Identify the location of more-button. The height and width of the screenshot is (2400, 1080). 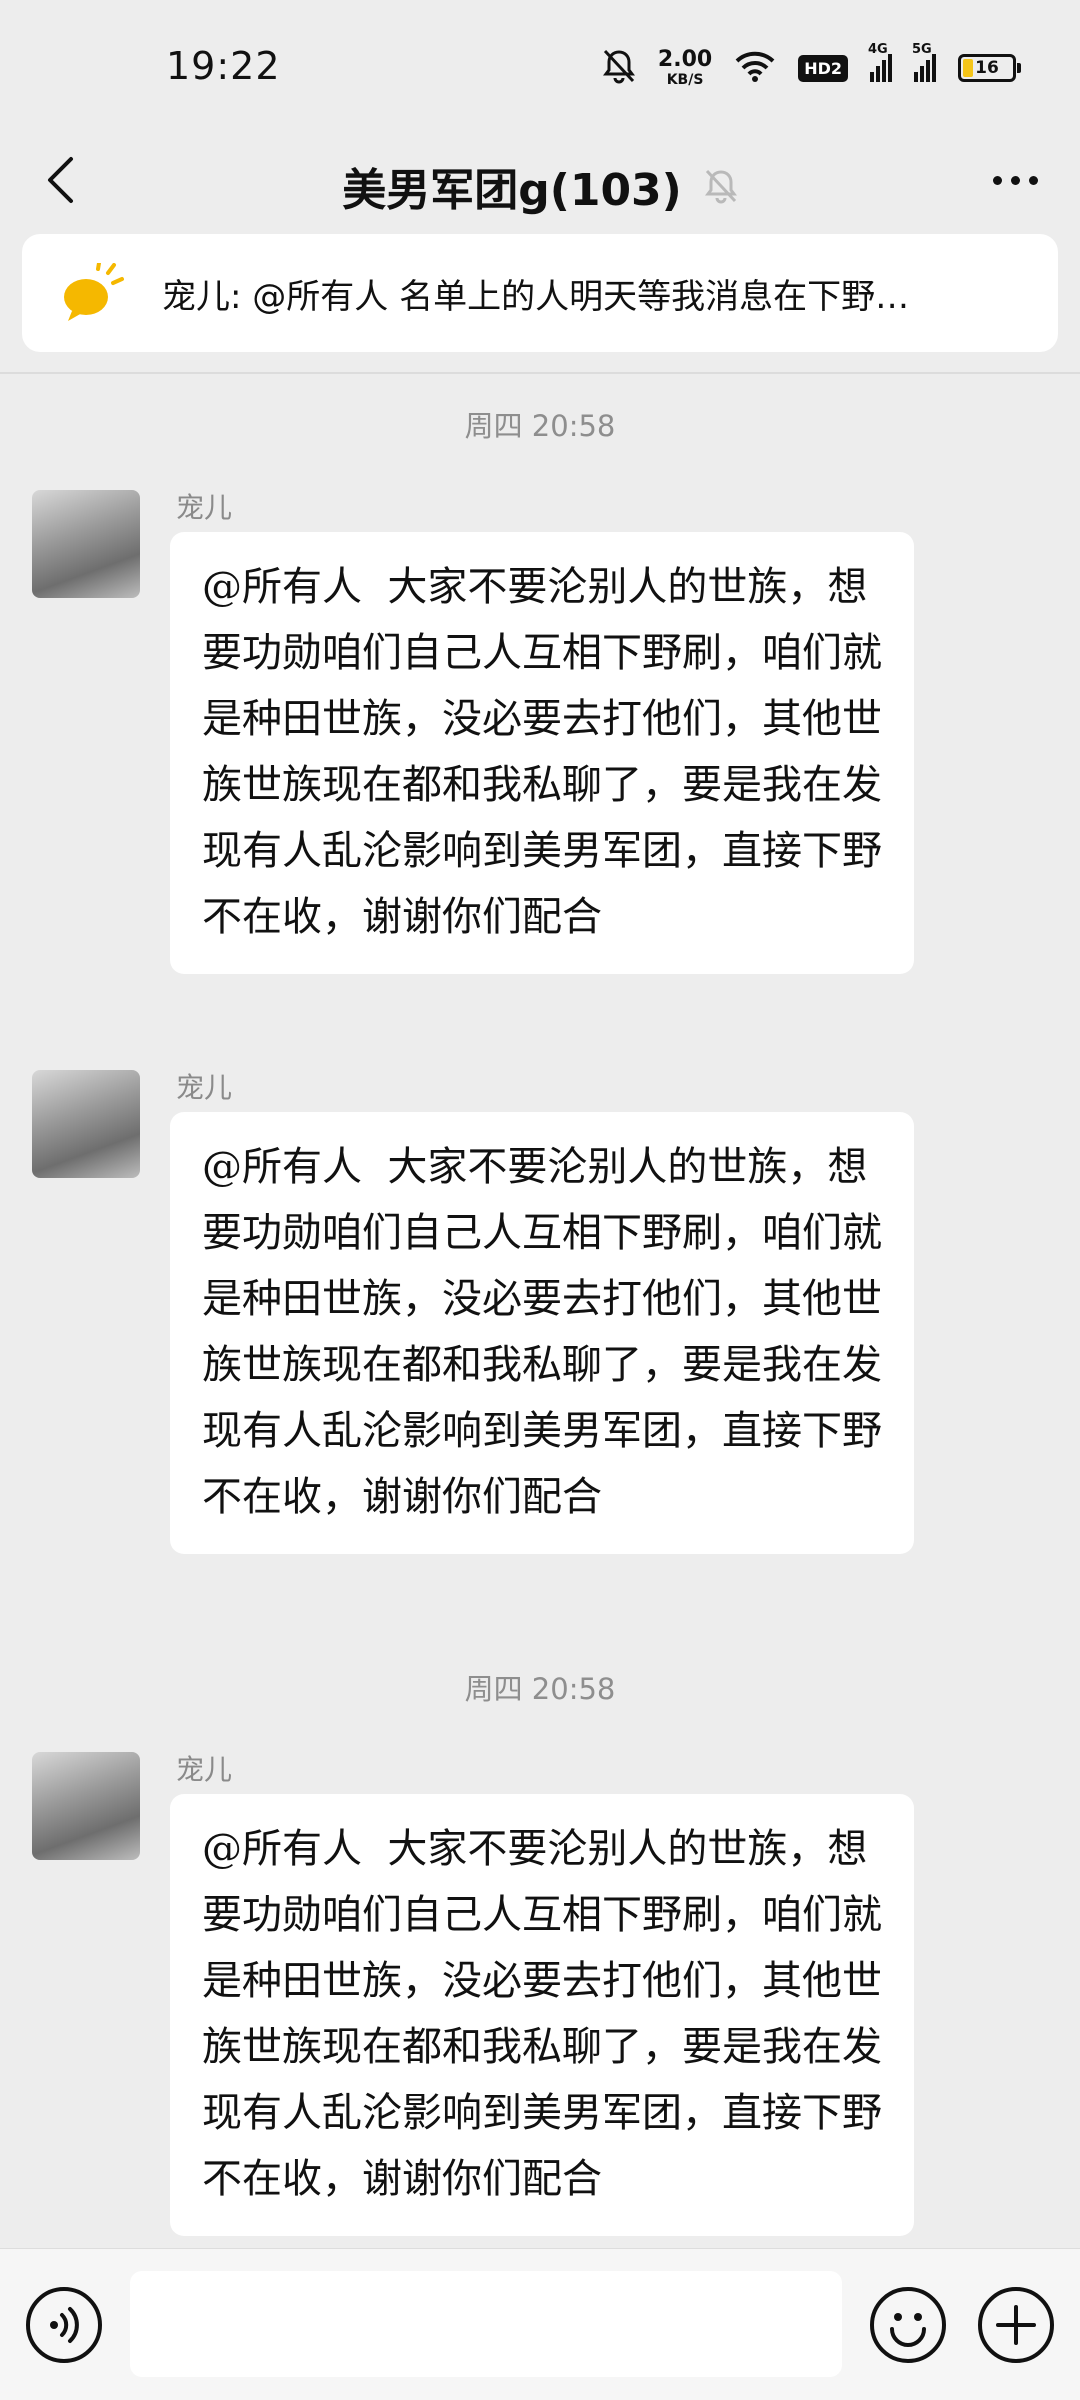
(1015, 180).